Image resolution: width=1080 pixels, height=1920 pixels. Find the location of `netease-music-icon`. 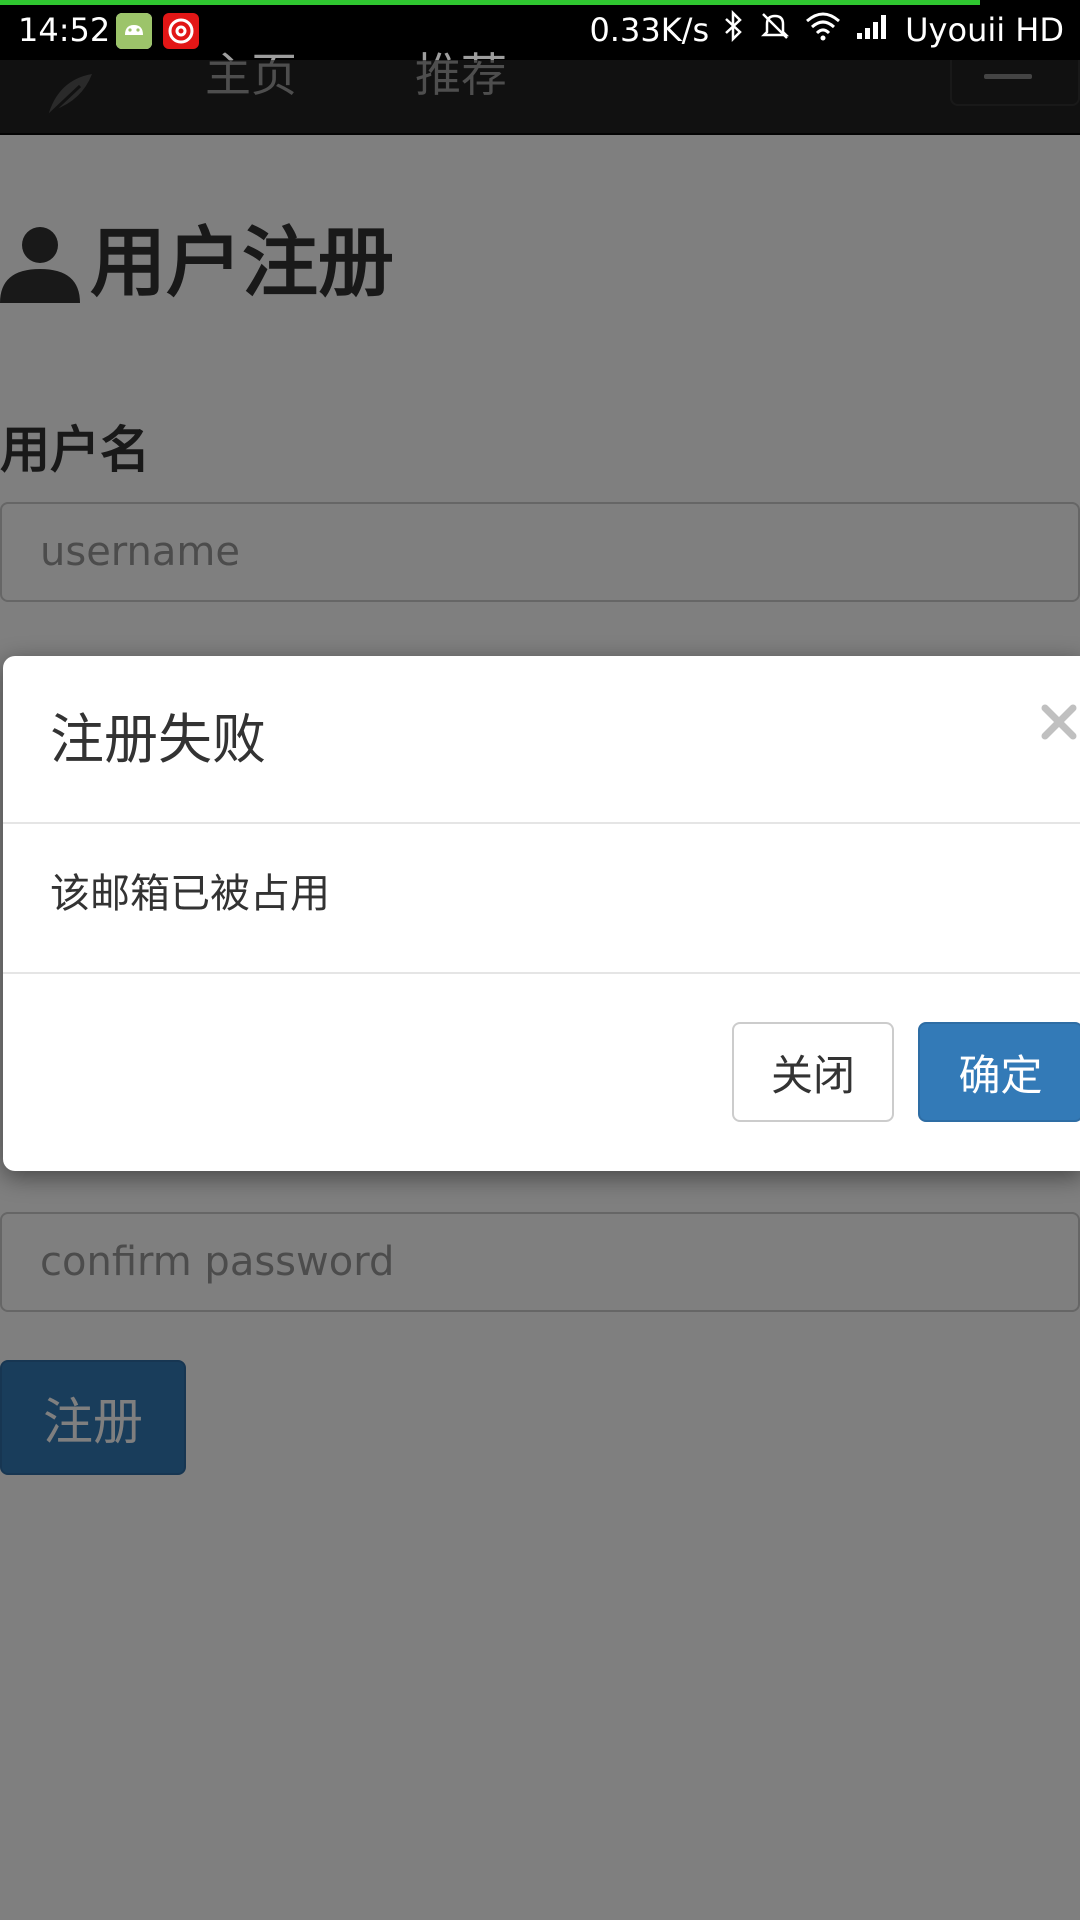

netease-music-icon is located at coordinates (181, 31).